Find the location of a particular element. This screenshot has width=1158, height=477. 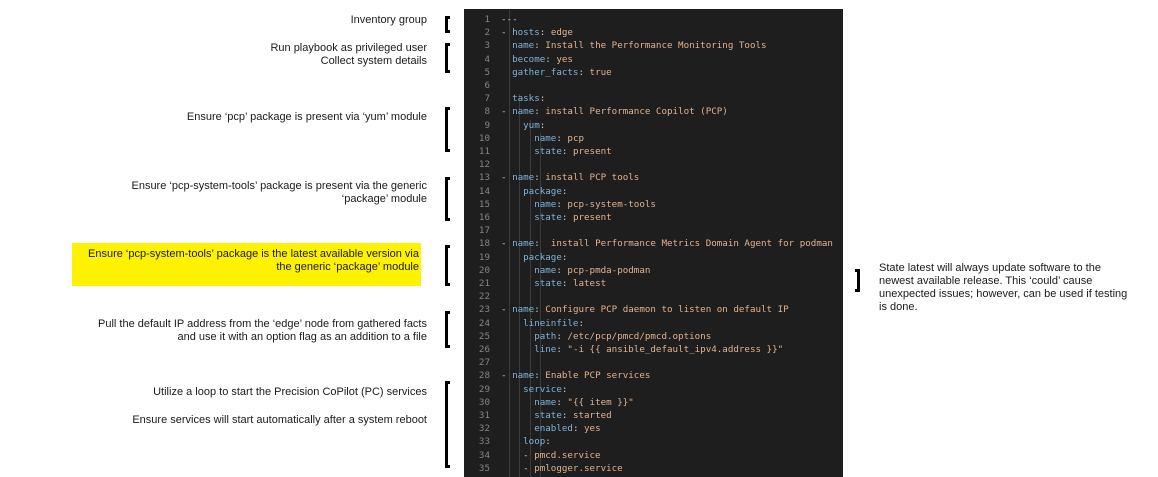

code-value: install PCP tools is located at coordinates (592, 178).